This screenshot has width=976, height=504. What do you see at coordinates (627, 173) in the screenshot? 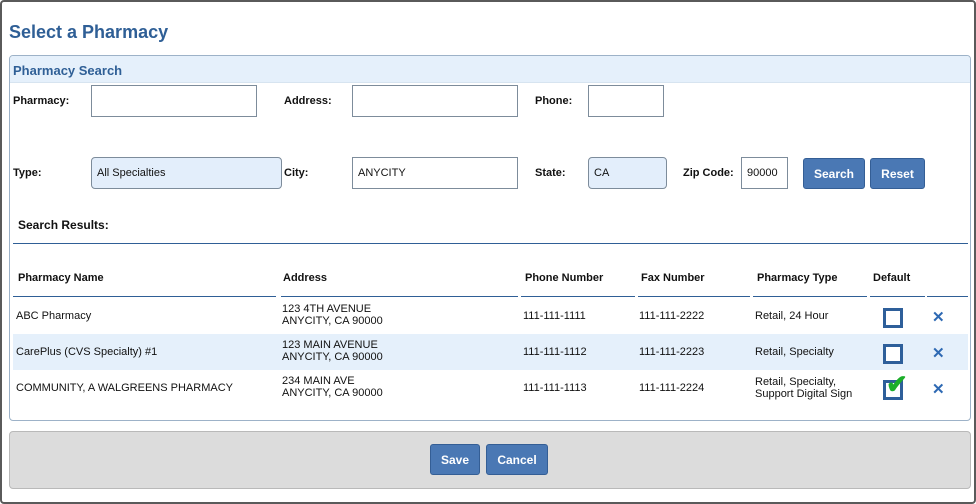
I see `state-select: CA` at bounding box center [627, 173].